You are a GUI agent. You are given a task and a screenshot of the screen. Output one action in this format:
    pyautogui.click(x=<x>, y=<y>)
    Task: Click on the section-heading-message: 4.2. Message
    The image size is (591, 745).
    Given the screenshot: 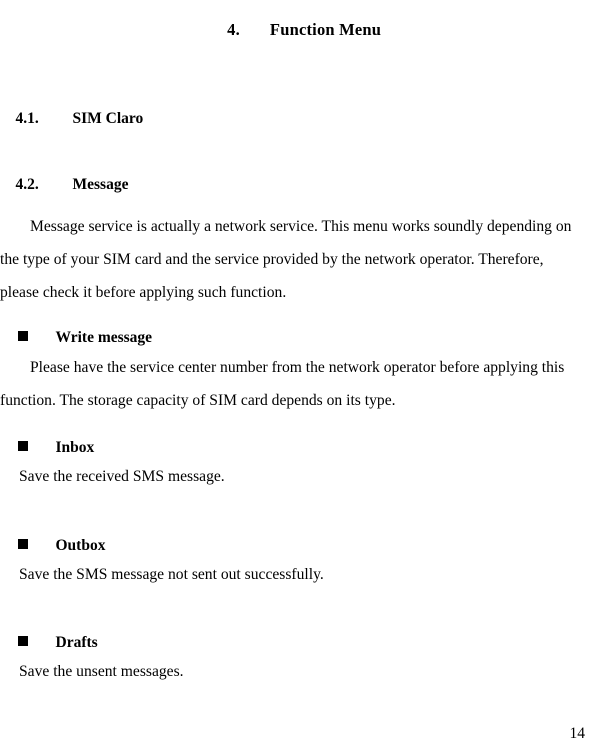 What is the action you would take?
    pyautogui.click(x=64, y=185)
    